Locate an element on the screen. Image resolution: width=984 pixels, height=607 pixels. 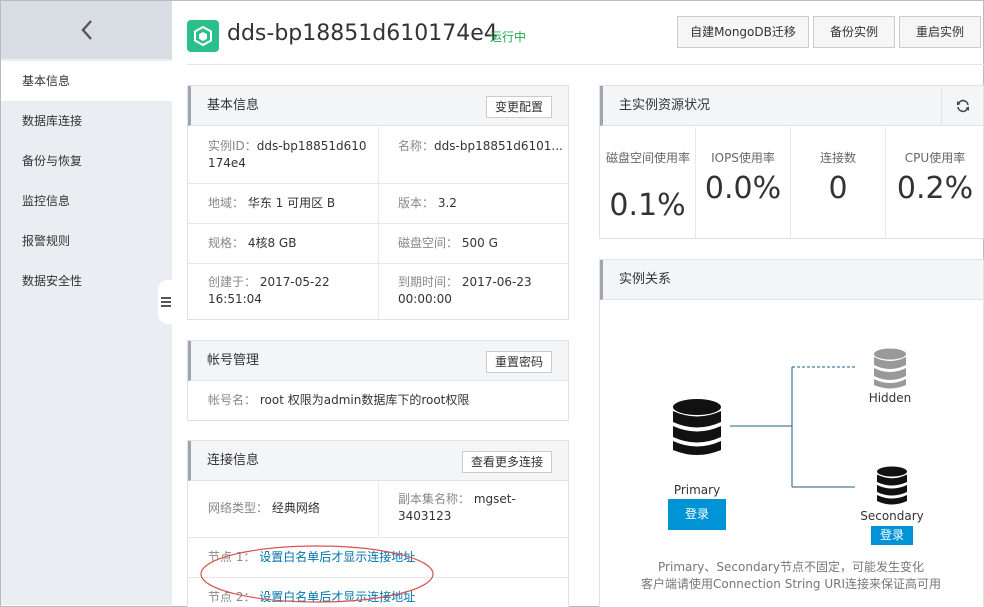
panel-title: 主实例资源状况 is located at coordinates (665, 105).